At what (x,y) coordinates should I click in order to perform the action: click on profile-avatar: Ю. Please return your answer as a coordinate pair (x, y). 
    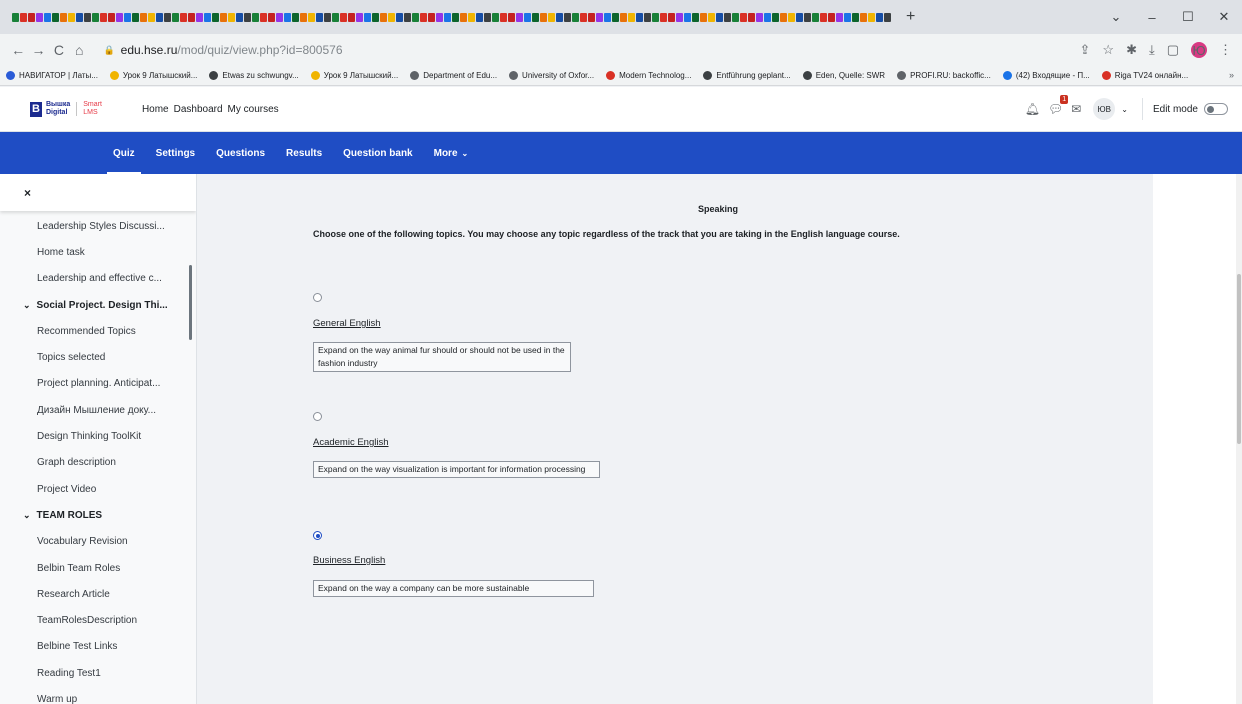
    Looking at the image, I should click on (1199, 50).